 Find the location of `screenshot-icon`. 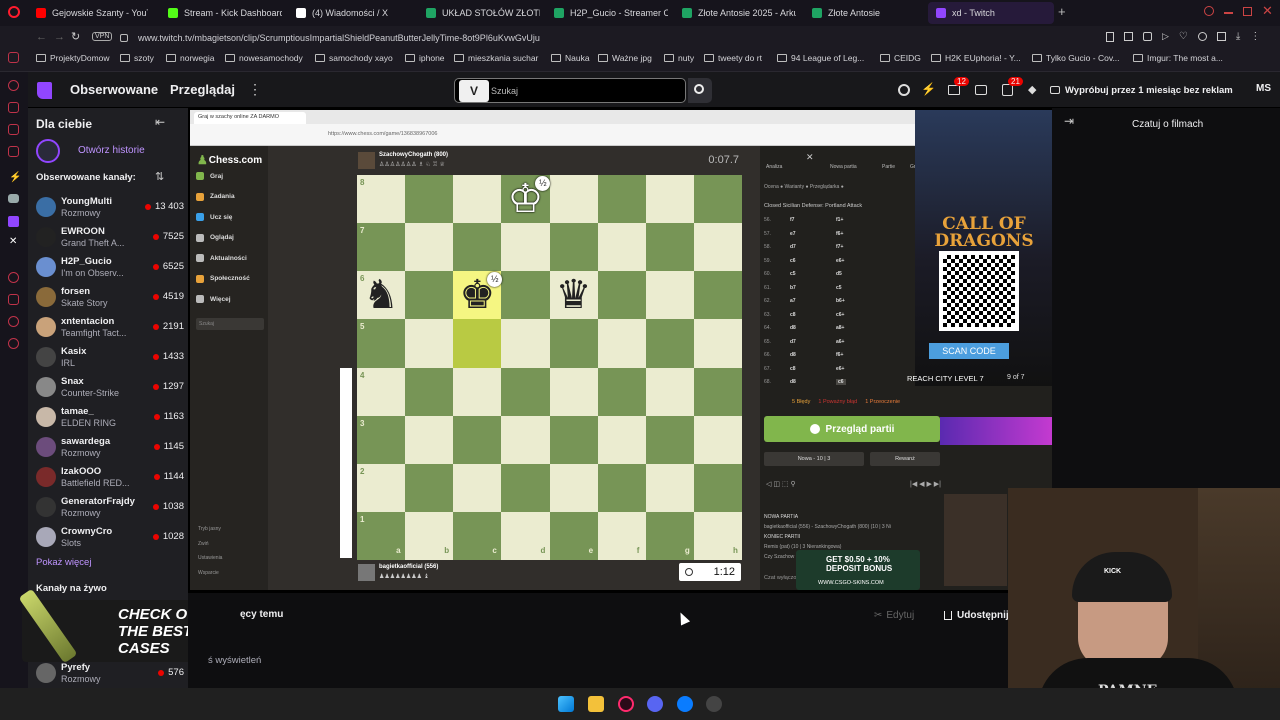

screenshot-icon is located at coordinates (1128, 36).